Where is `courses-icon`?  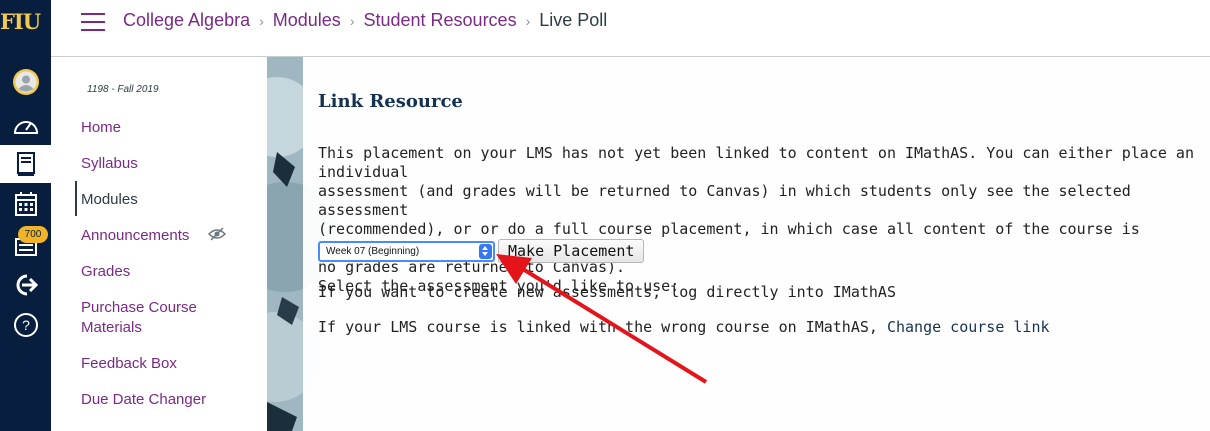
courses-icon is located at coordinates (25, 164).